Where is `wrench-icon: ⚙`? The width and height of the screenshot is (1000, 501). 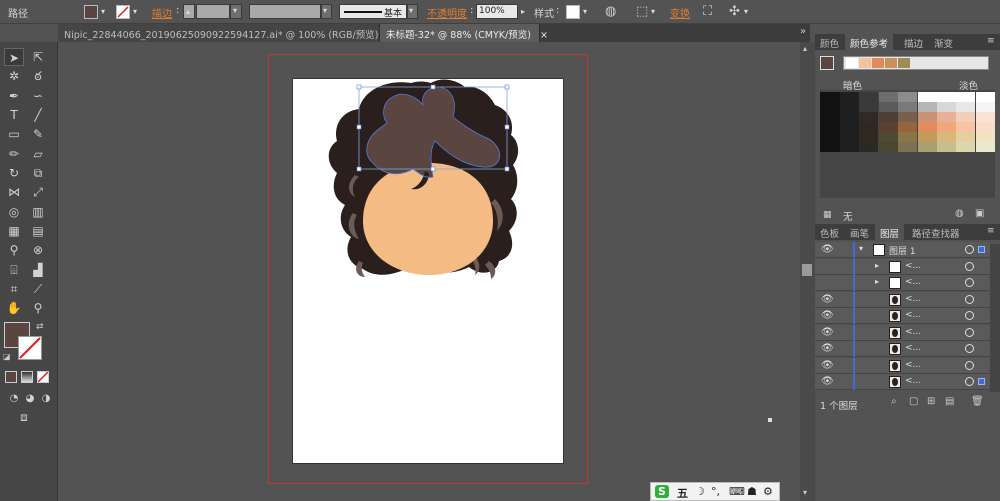 wrench-icon: ⚙ is located at coordinates (768, 491).